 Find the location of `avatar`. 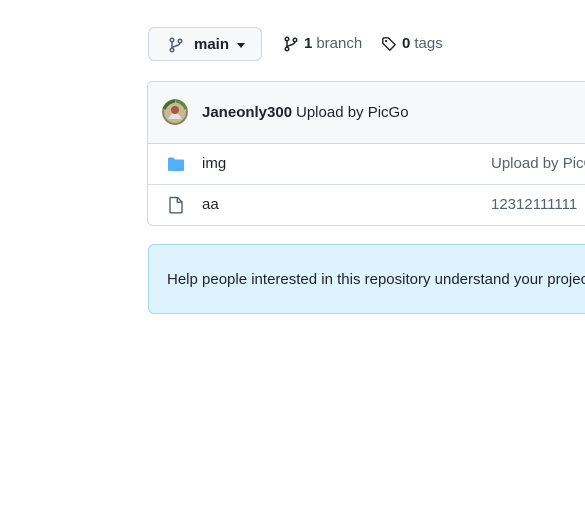

avatar is located at coordinates (175, 112).